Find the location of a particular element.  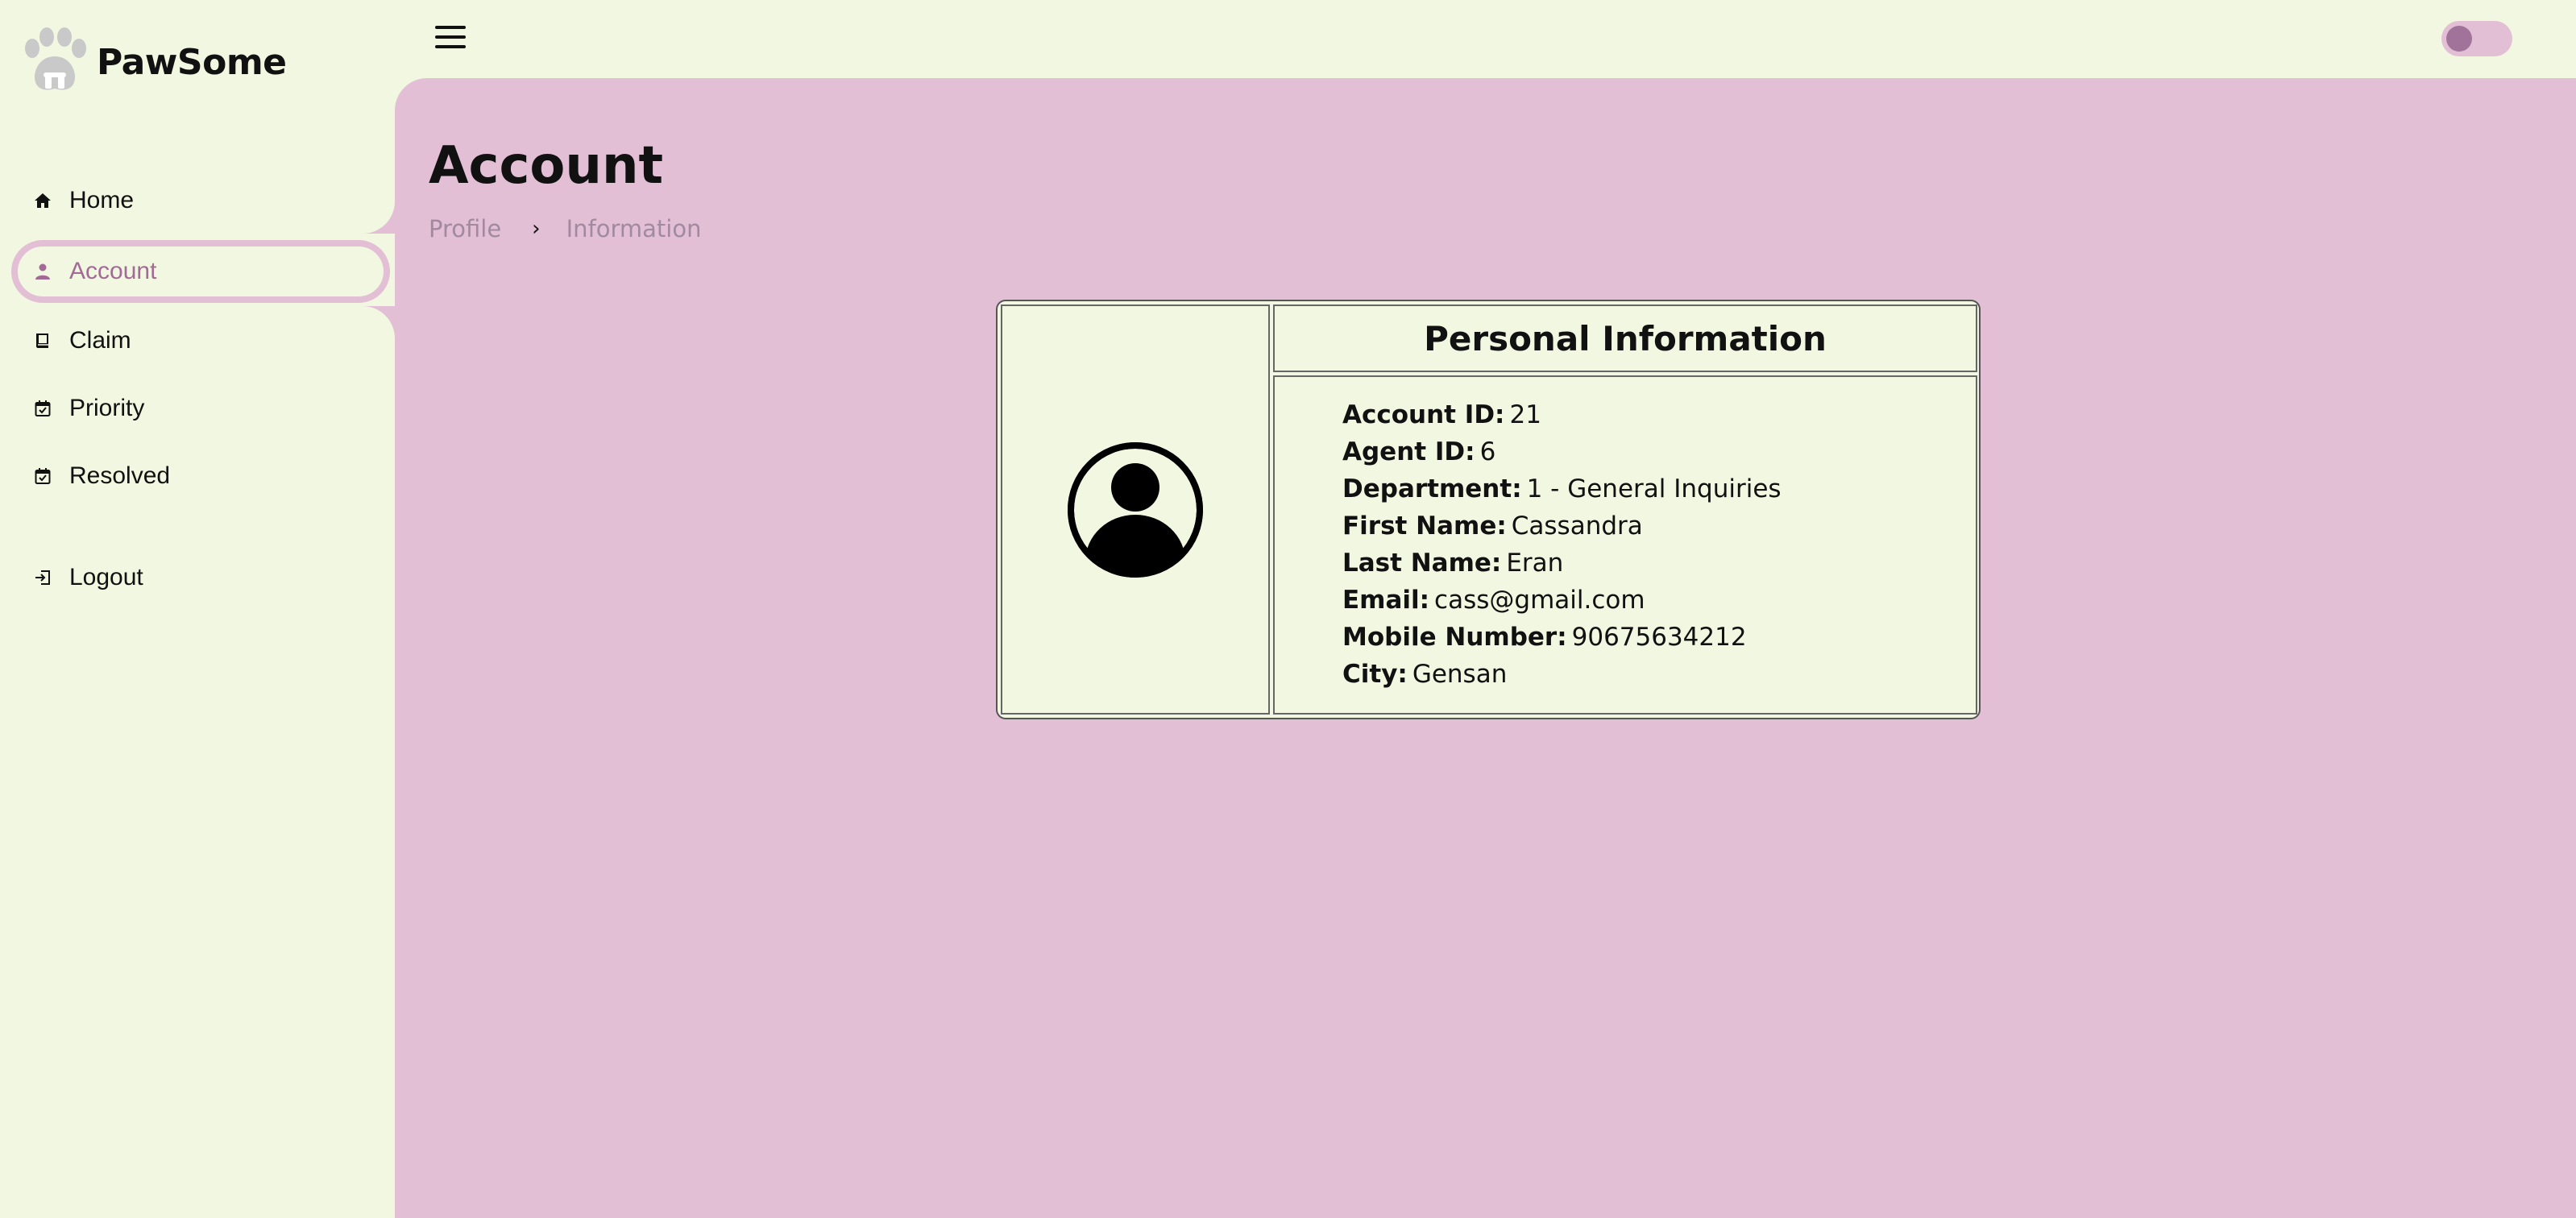

info-row-department: Department: 1 - General Inquiries is located at coordinates (1562, 489).